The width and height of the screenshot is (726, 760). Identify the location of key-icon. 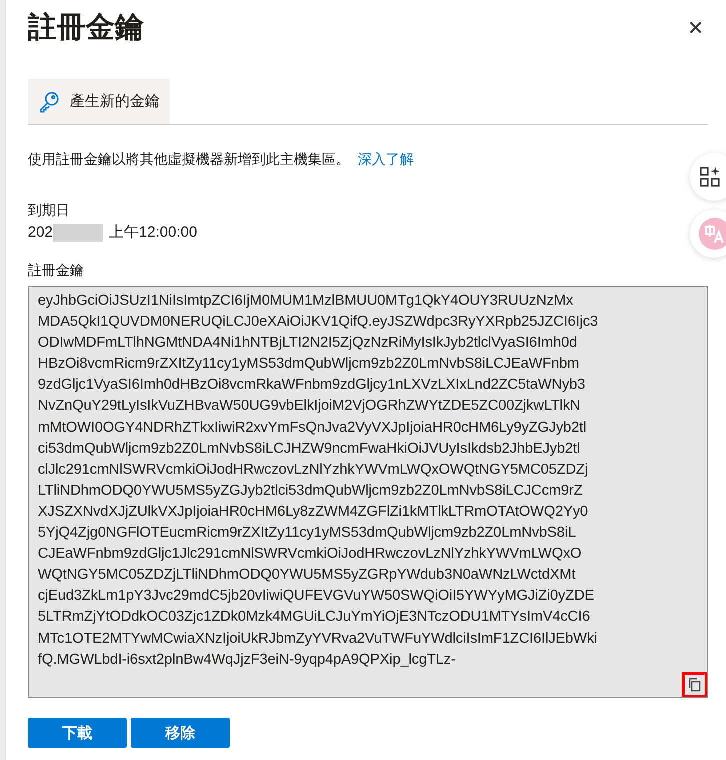
(49, 101).